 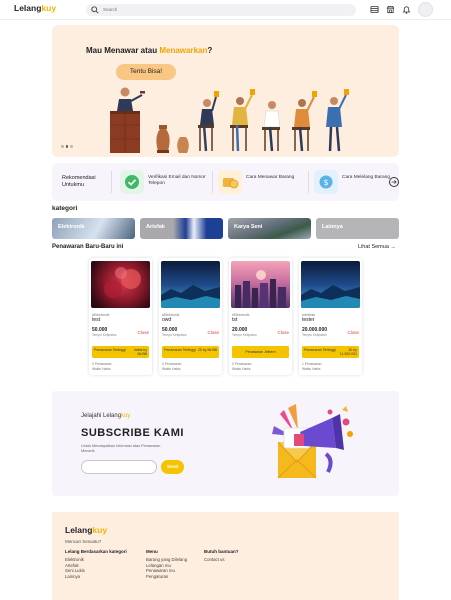 I want to click on see-all-link: Lihat Semua →, so click(x=377, y=247).